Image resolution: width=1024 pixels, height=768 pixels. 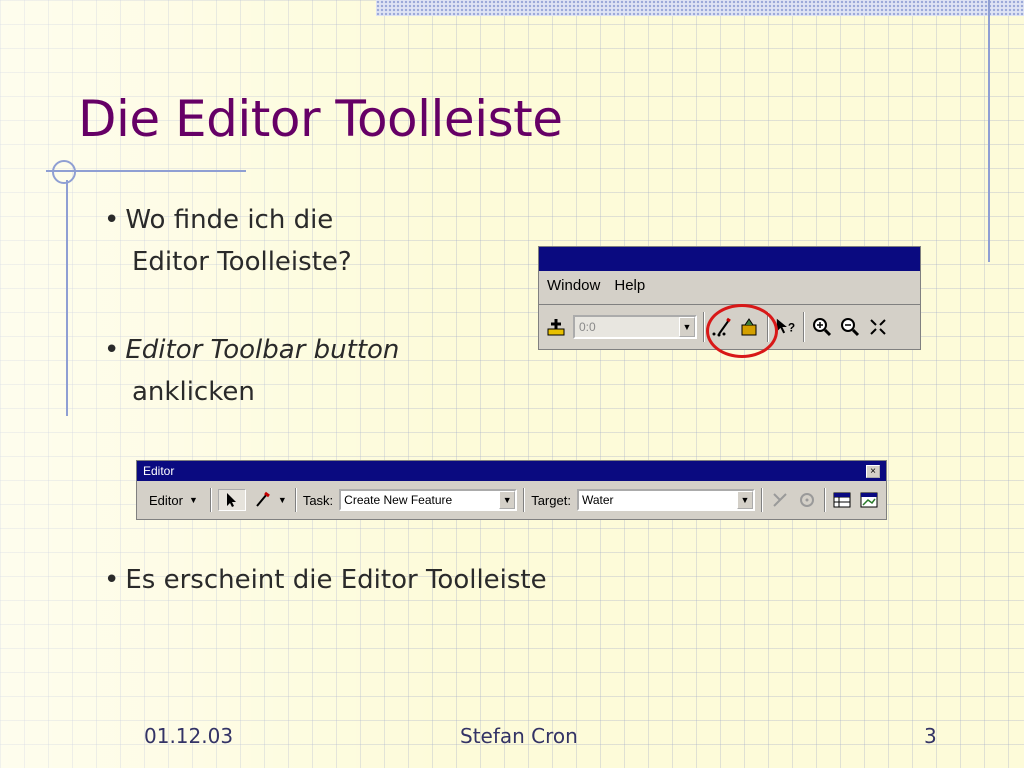 What do you see at coordinates (989, 131) in the screenshot?
I see `right-accent-line` at bounding box center [989, 131].